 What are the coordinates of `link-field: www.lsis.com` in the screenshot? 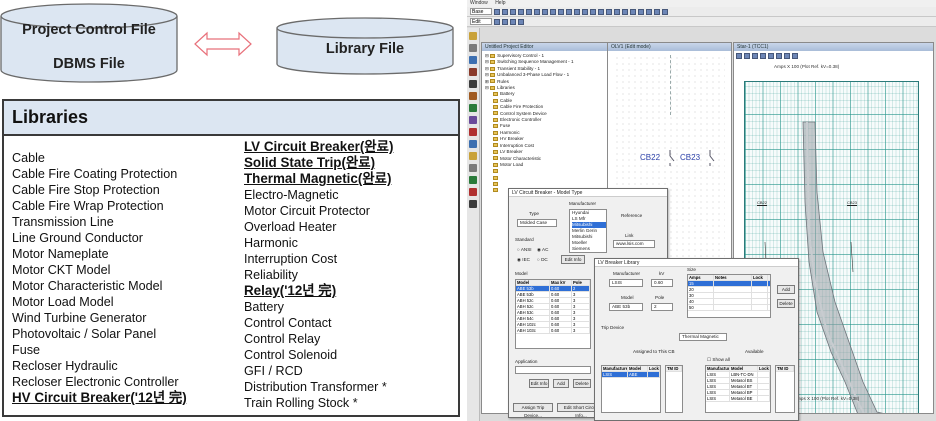 It's located at (634, 244).